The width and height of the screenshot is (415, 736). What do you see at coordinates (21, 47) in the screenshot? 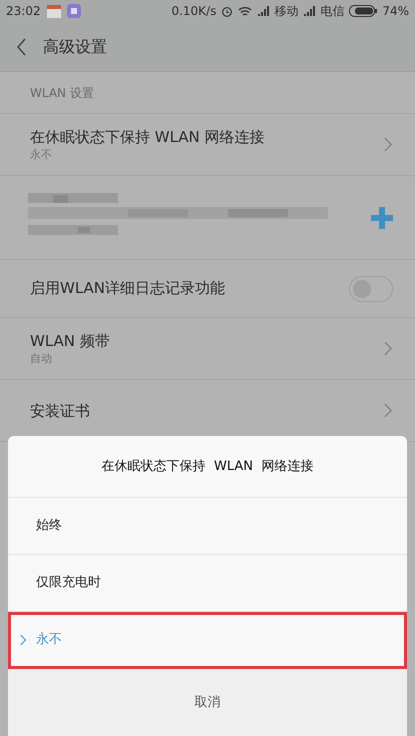
I see `back-icon` at bounding box center [21, 47].